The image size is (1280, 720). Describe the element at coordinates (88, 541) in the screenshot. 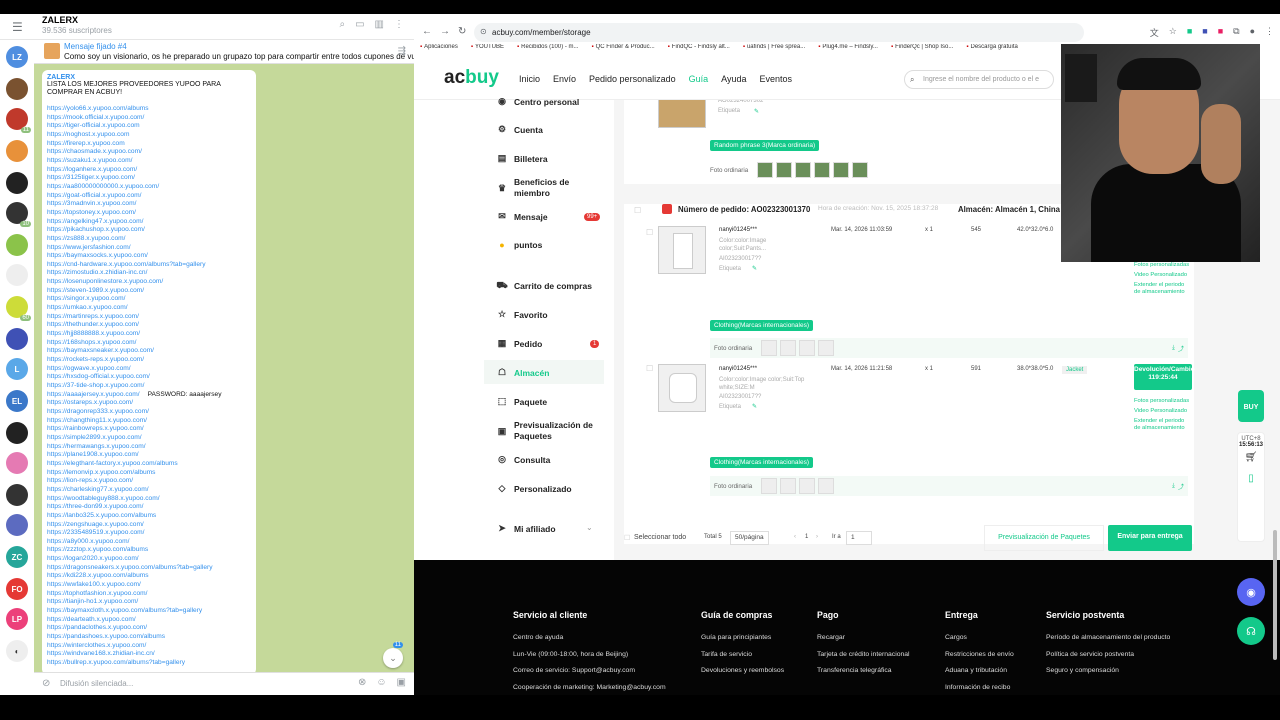

I see `link-text: https://a8y000.x.yupoo.com/` at that location.